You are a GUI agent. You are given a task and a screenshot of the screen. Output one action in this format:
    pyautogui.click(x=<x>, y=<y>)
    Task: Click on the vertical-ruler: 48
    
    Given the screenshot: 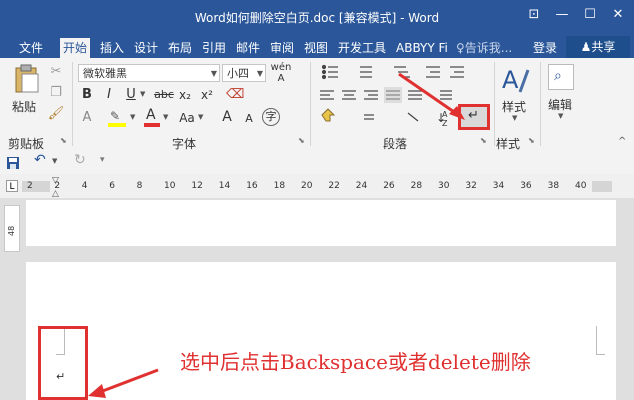 What is the action you would take?
    pyautogui.click(x=12, y=228)
    